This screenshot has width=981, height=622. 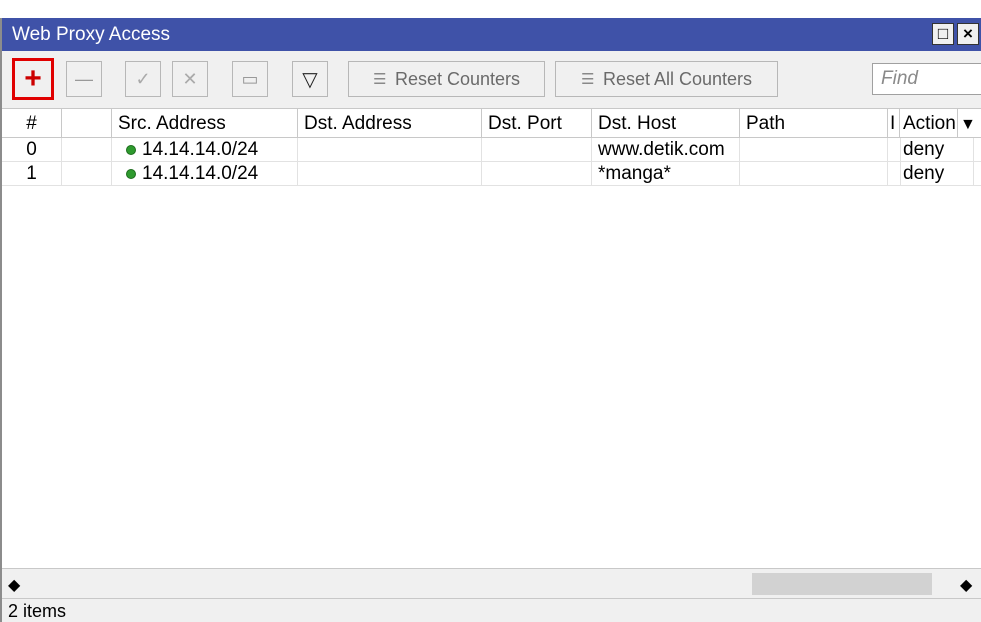 I want to click on enable-button: ✓, so click(x=143, y=79).